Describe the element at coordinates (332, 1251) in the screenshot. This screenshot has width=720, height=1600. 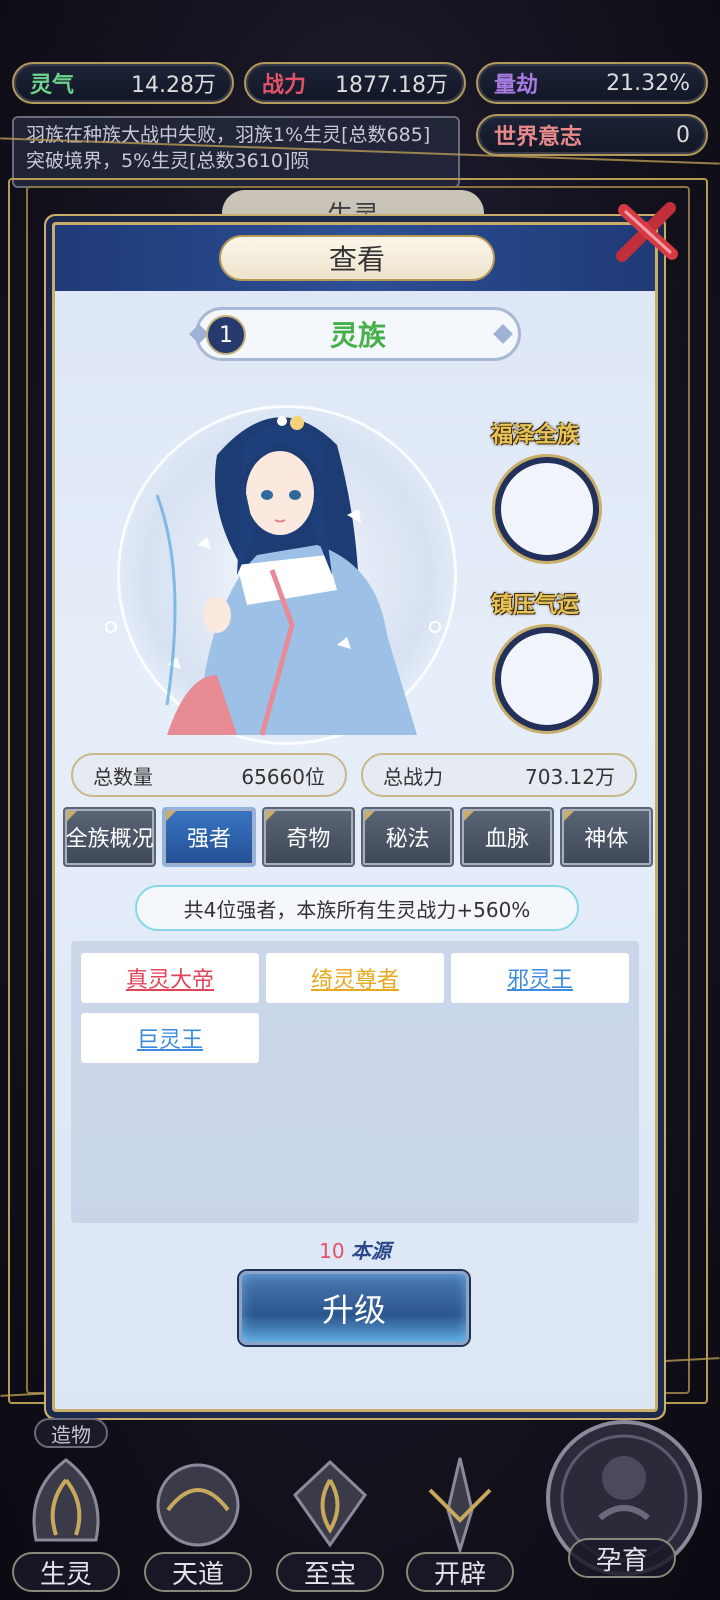
I see `cost-amount: 10` at that location.